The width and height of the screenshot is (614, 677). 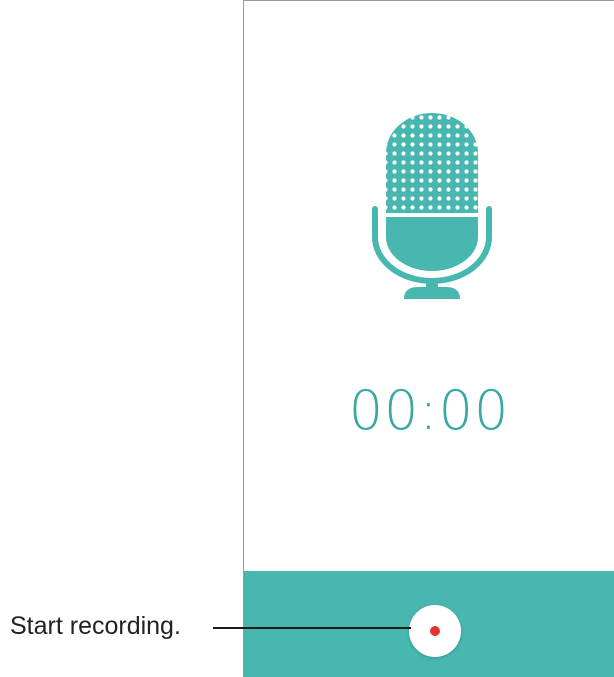 I want to click on record-button, so click(x=435, y=631).